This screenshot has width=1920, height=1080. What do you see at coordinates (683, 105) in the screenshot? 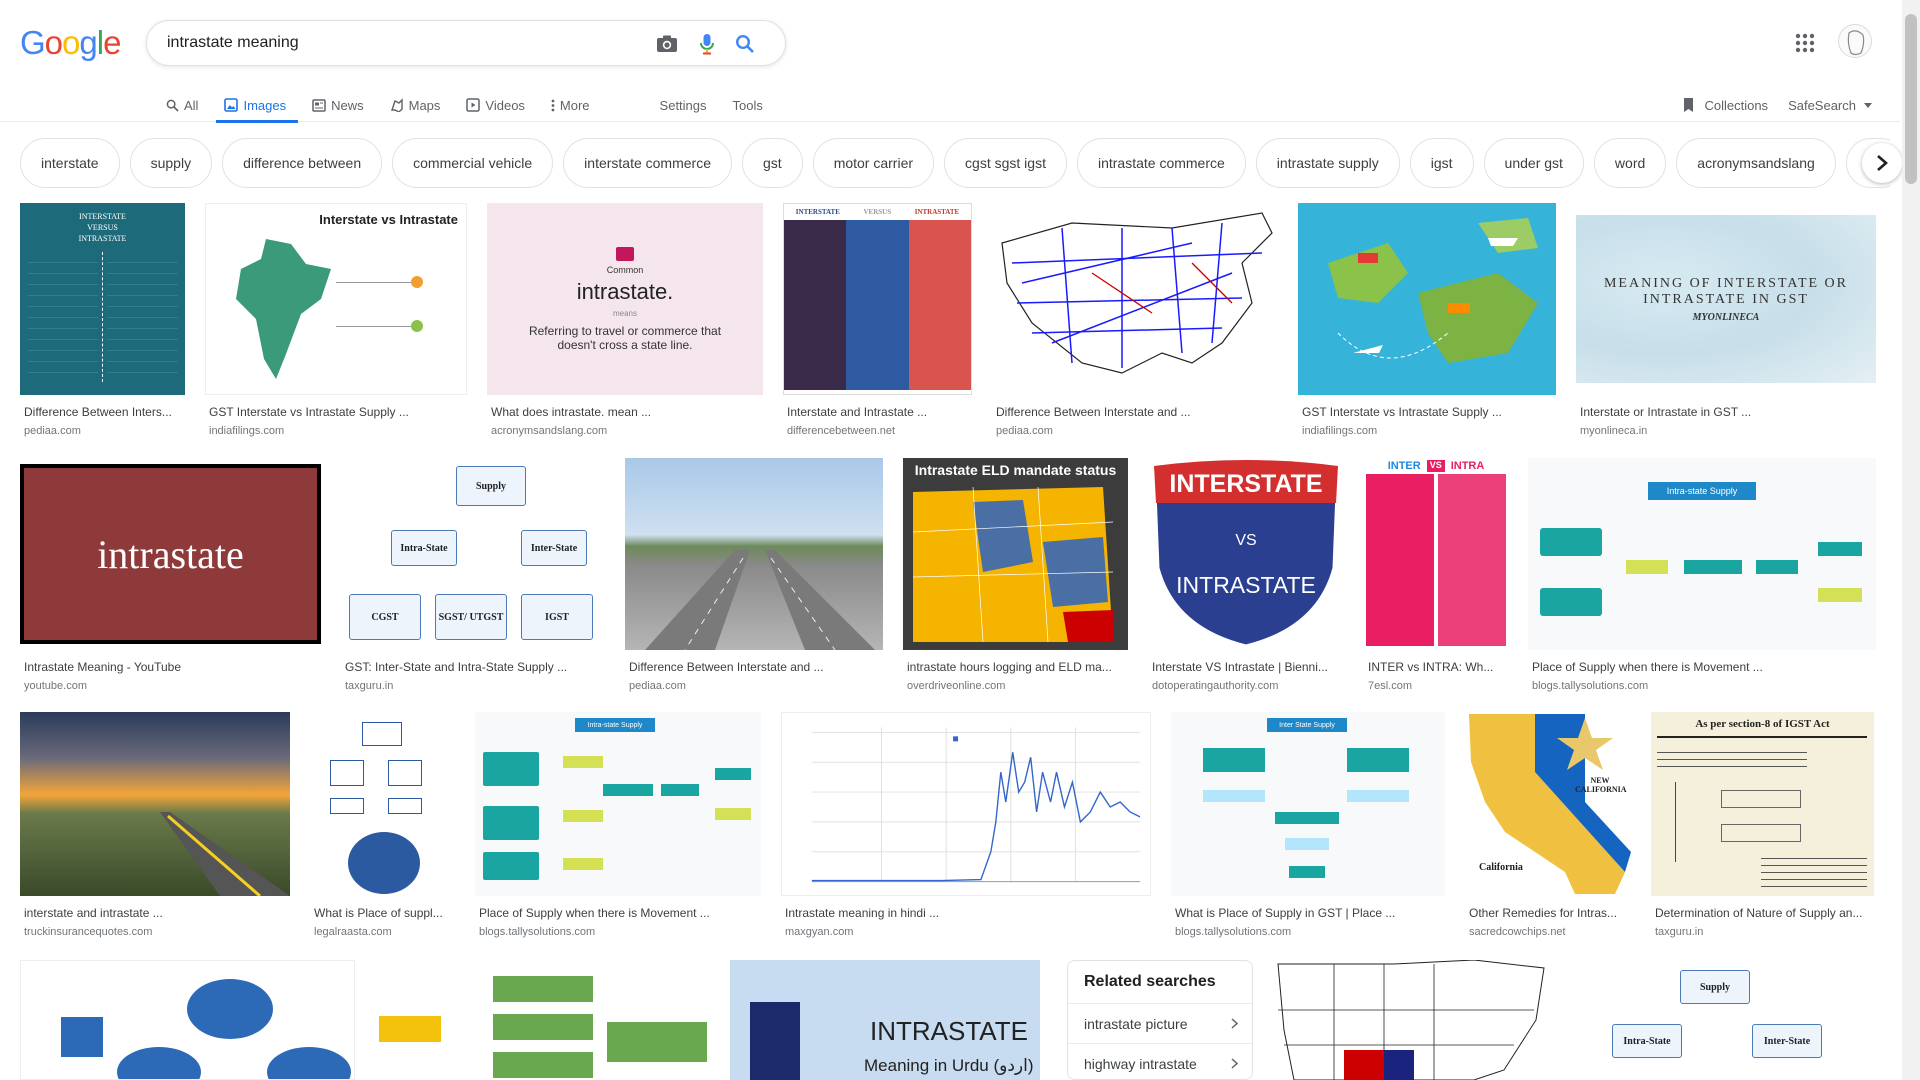
I see `settings-link: Settings` at bounding box center [683, 105].